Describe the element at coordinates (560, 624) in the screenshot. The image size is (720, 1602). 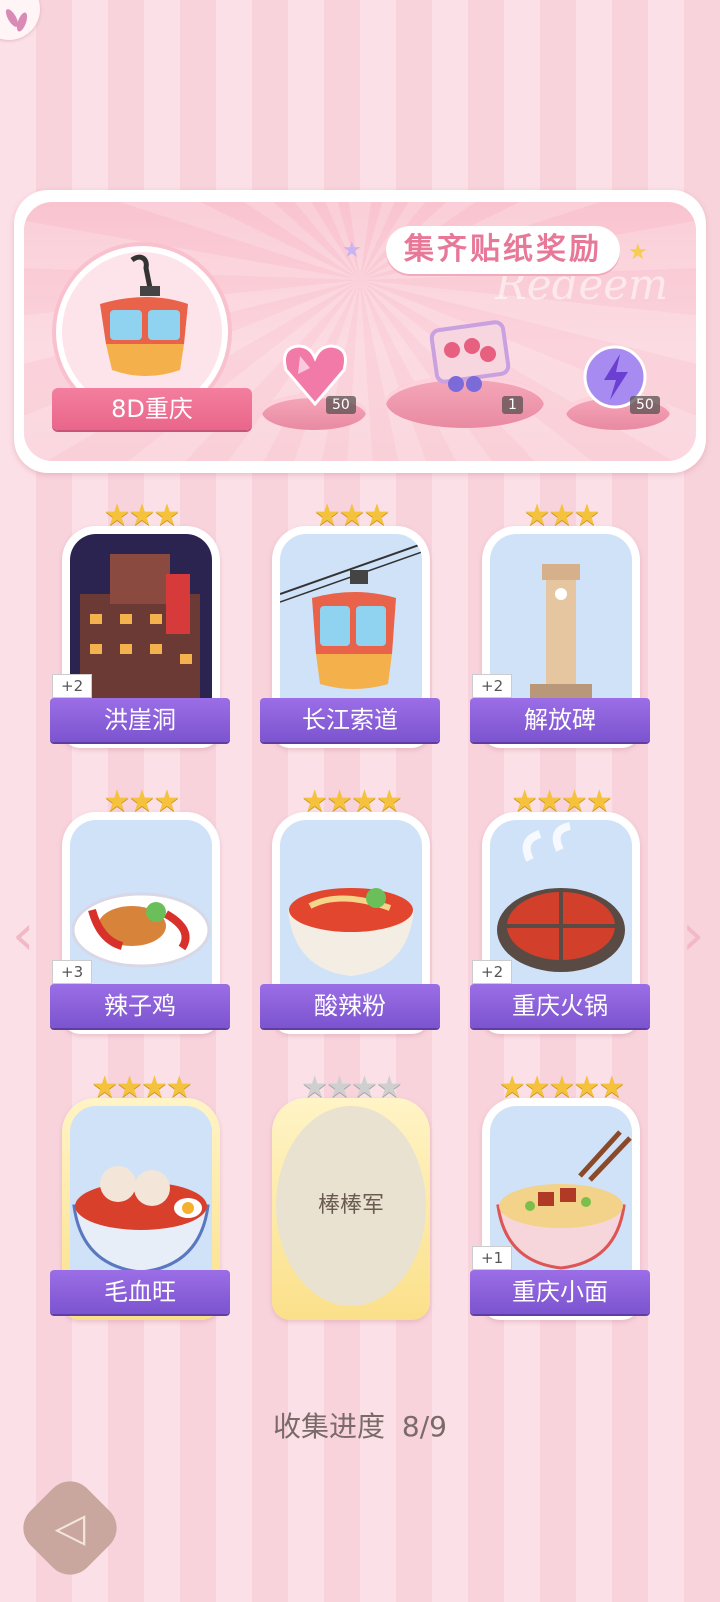
I see `sticker-card-jiefangbei: ★★★ +2 解放碑` at that location.